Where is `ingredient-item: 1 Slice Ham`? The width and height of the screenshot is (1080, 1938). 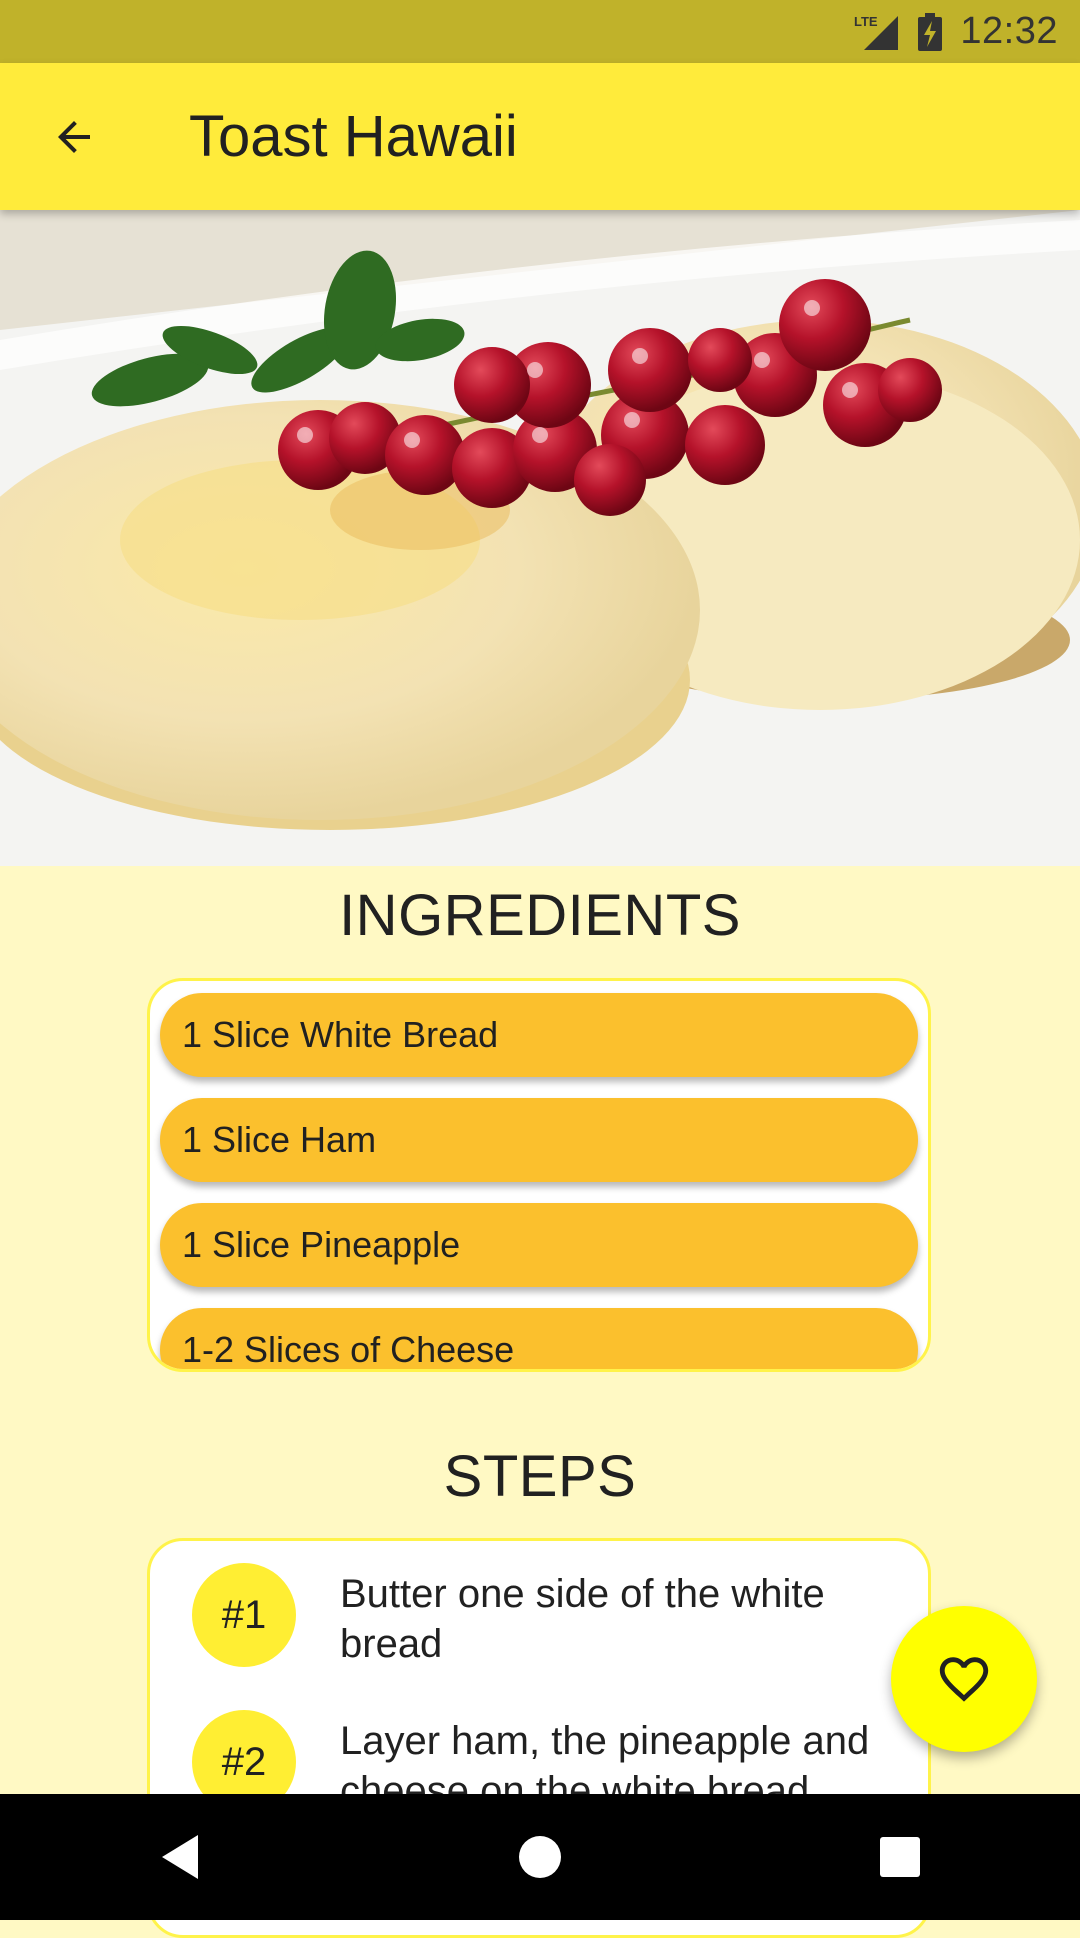 ingredient-item: 1 Slice Ham is located at coordinates (539, 1140).